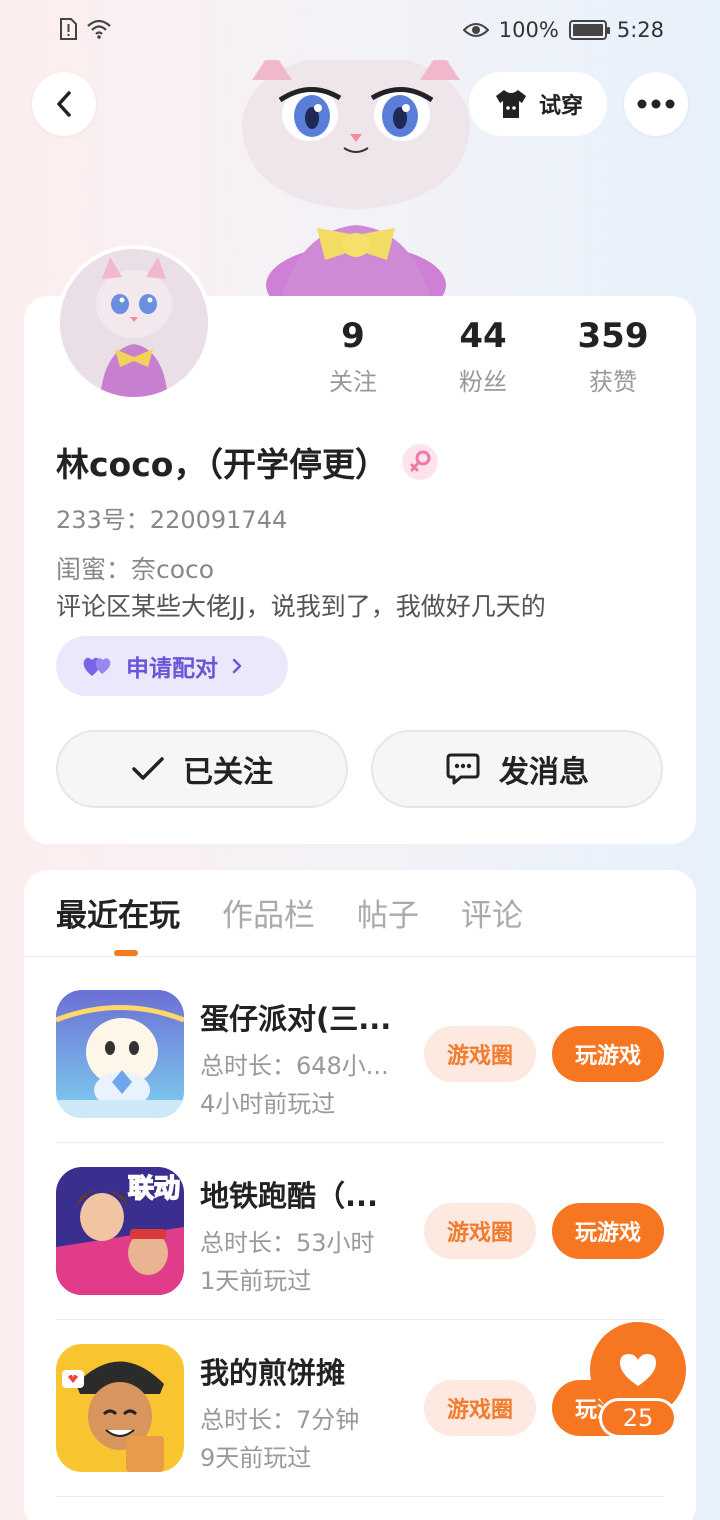 This screenshot has width=720, height=1520. Describe the element at coordinates (613, 336) in the screenshot. I see `stat-likes-count: 359` at that location.